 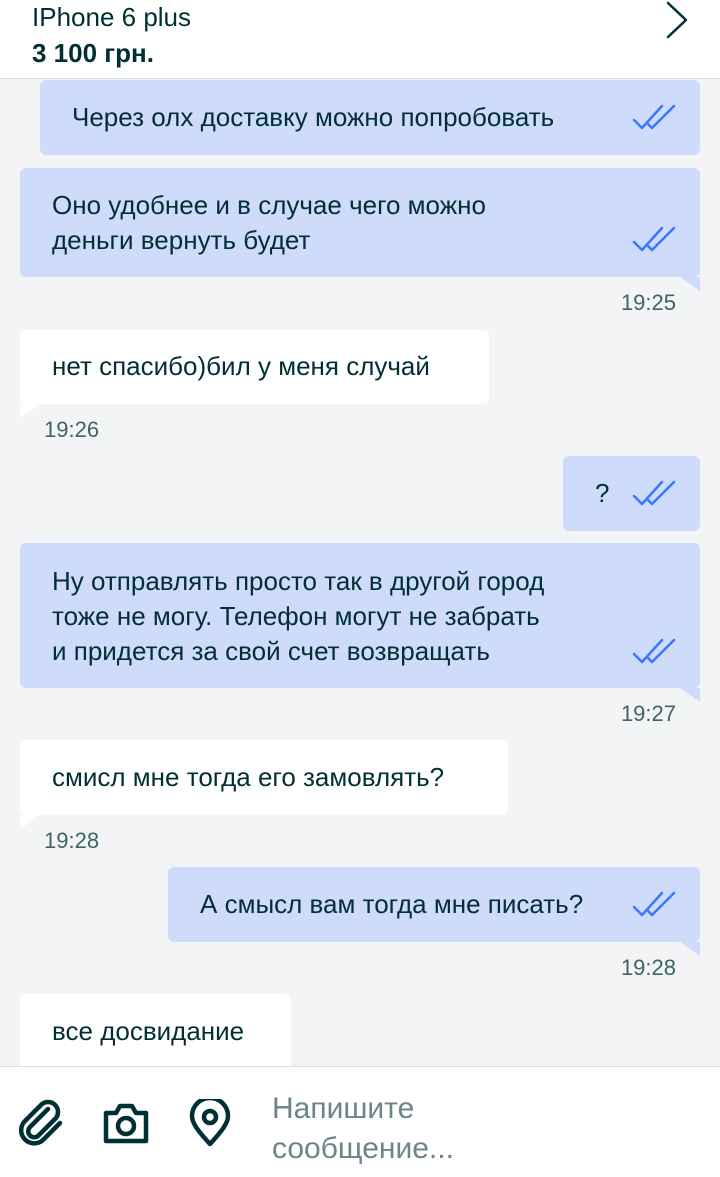 What do you see at coordinates (126, 1123) in the screenshot?
I see `camera-icon` at bounding box center [126, 1123].